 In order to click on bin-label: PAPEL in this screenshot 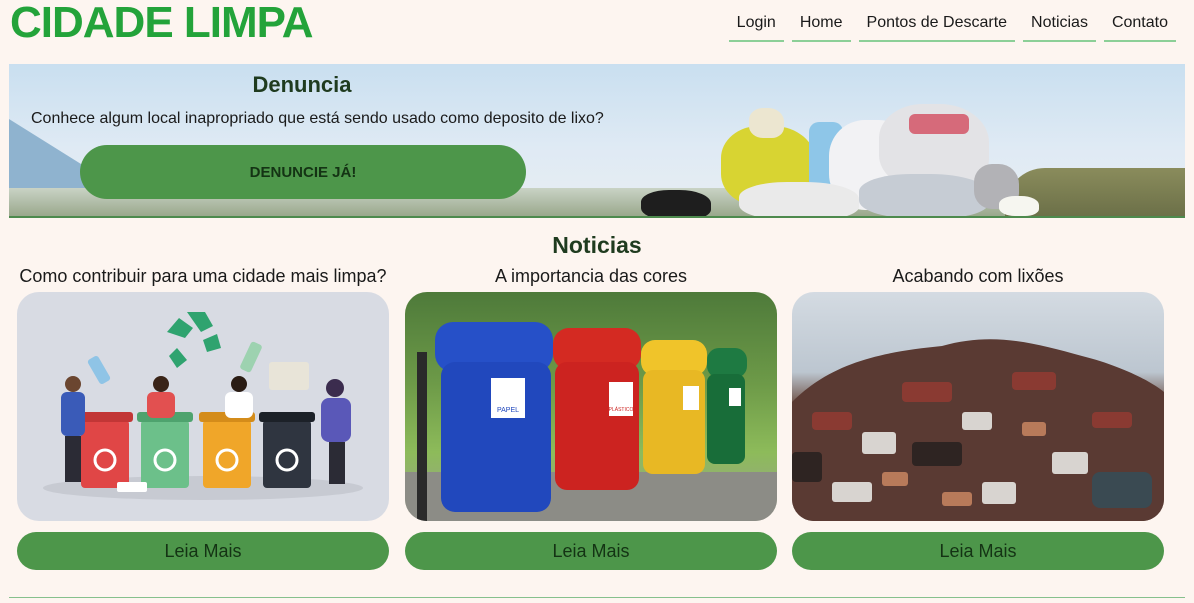, I will do `click(508, 410)`.